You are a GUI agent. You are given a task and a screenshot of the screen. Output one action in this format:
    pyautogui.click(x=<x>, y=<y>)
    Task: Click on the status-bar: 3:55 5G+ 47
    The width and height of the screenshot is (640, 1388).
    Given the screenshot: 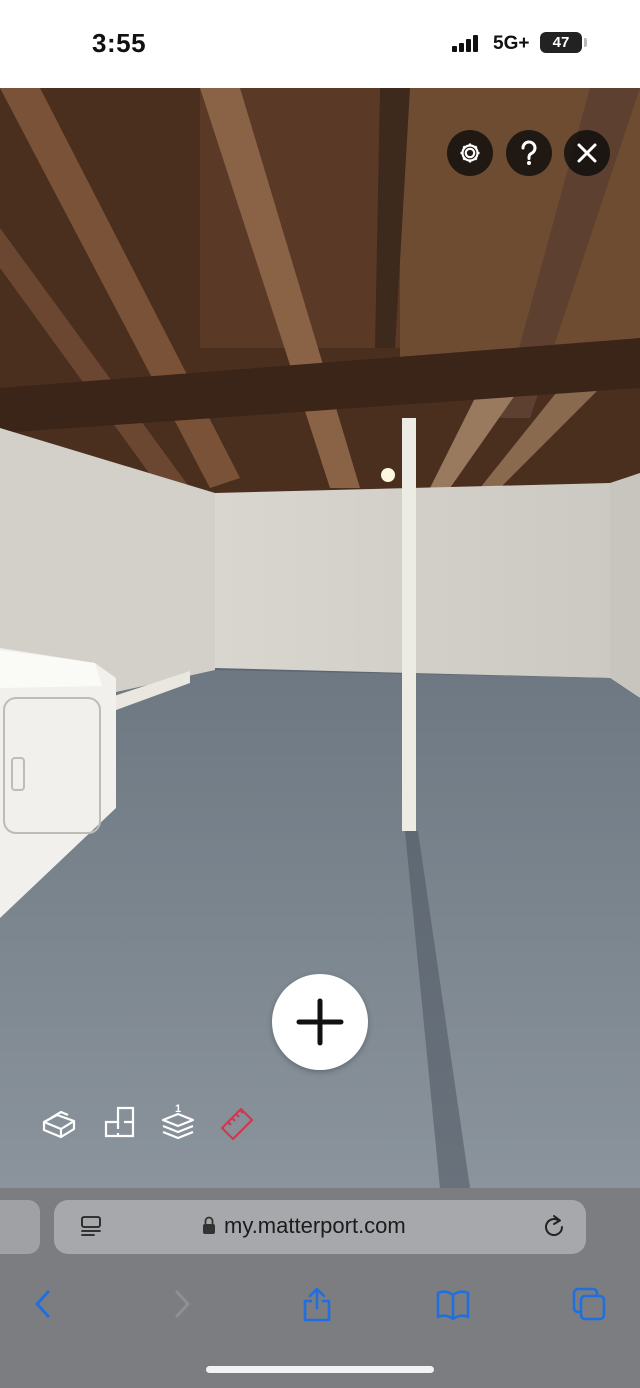 What is the action you would take?
    pyautogui.click(x=320, y=44)
    